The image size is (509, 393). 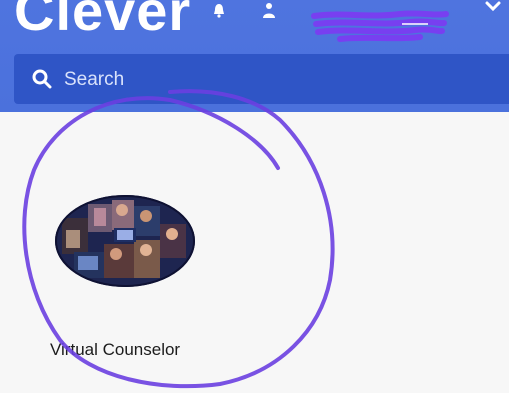 I want to click on search-icon, so click(x=42, y=79).